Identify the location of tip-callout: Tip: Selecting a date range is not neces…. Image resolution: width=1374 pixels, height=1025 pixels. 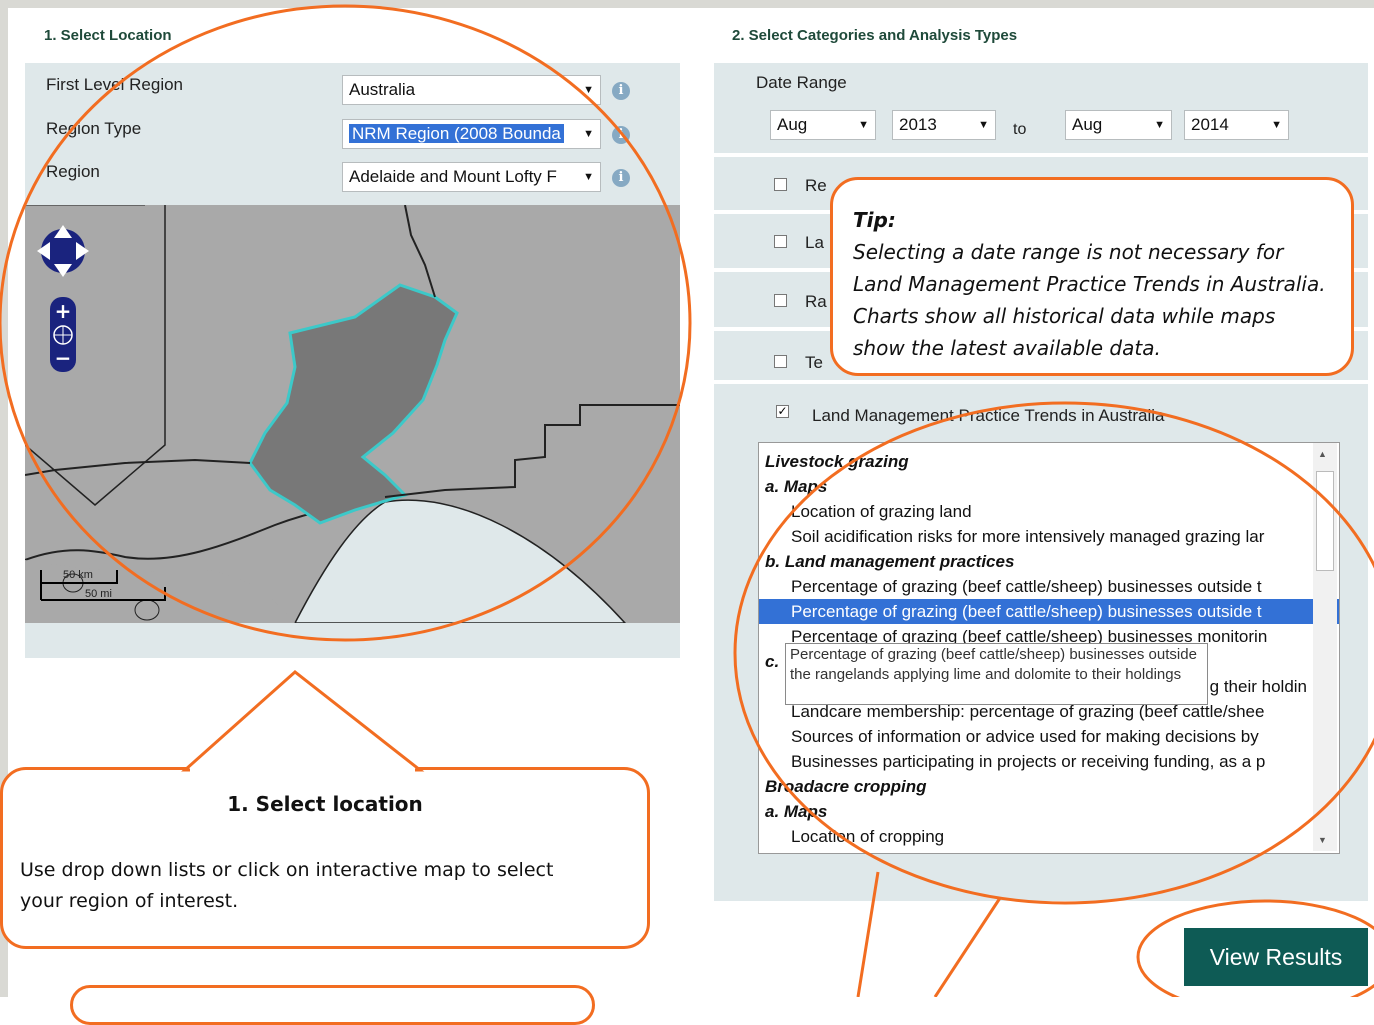
(1092, 276).